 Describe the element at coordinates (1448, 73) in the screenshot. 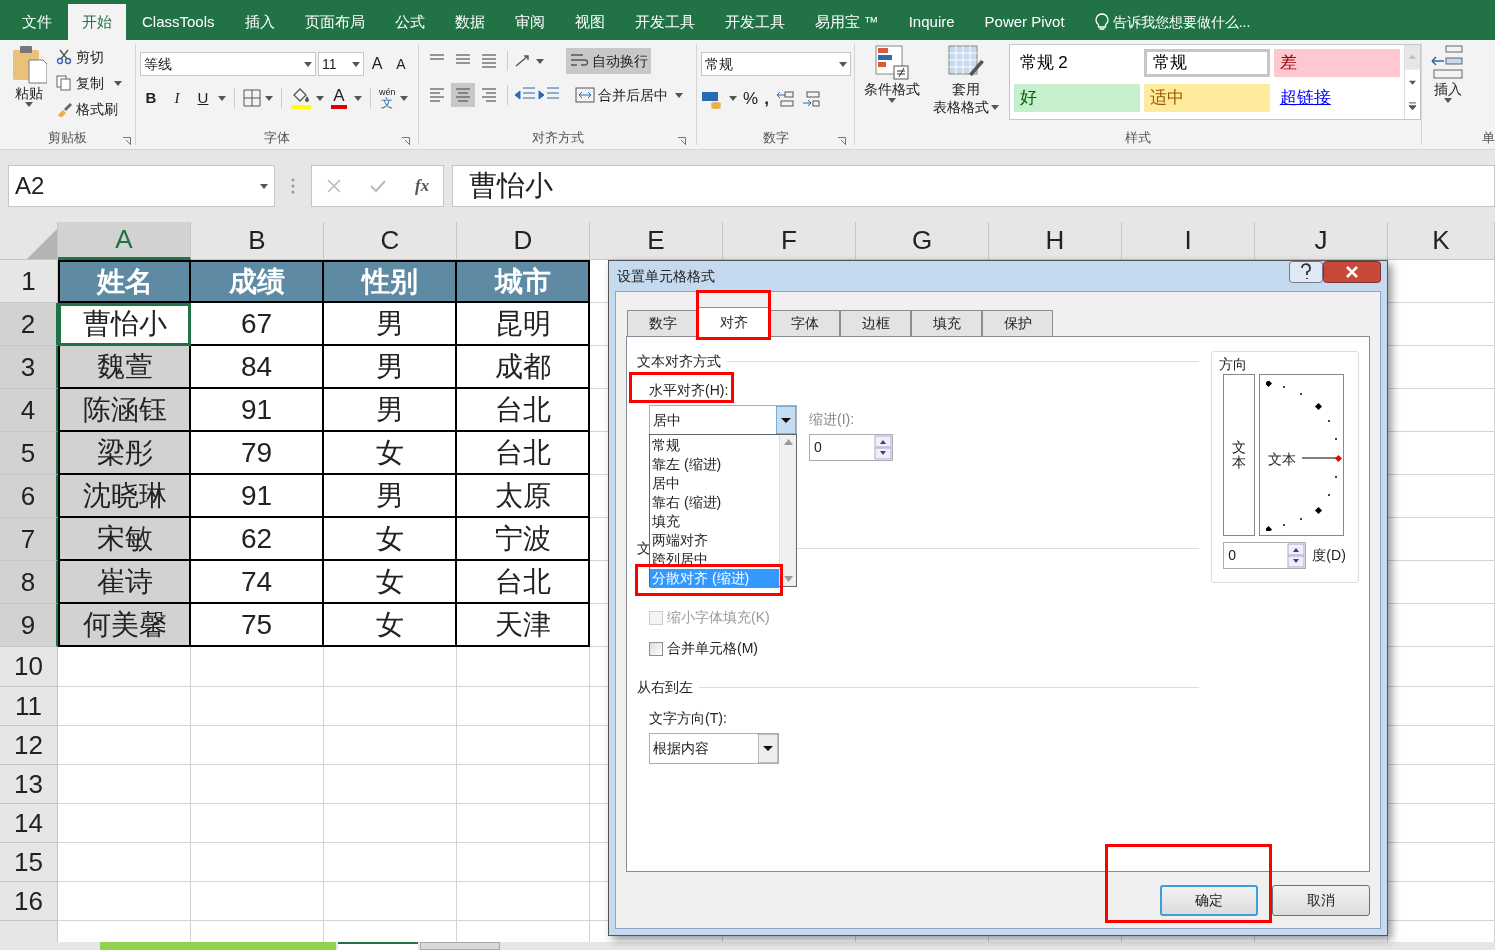

I see `insert-cells-button: 插入` at that location.